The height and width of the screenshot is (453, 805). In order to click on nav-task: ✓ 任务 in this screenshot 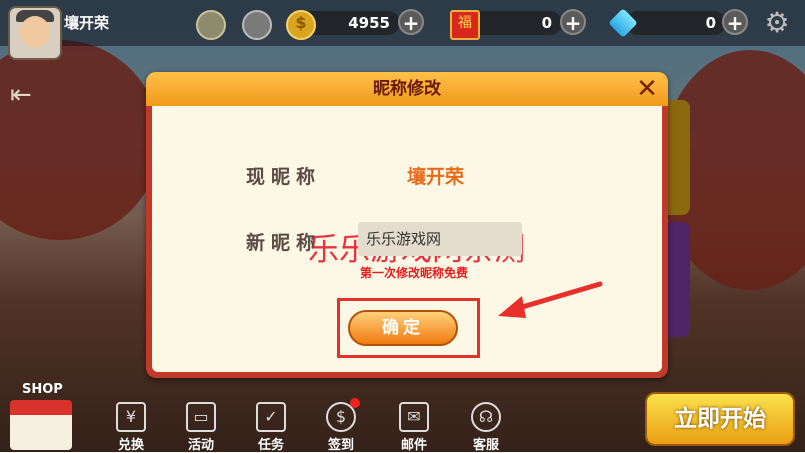, I will do `click(271, 426)`.